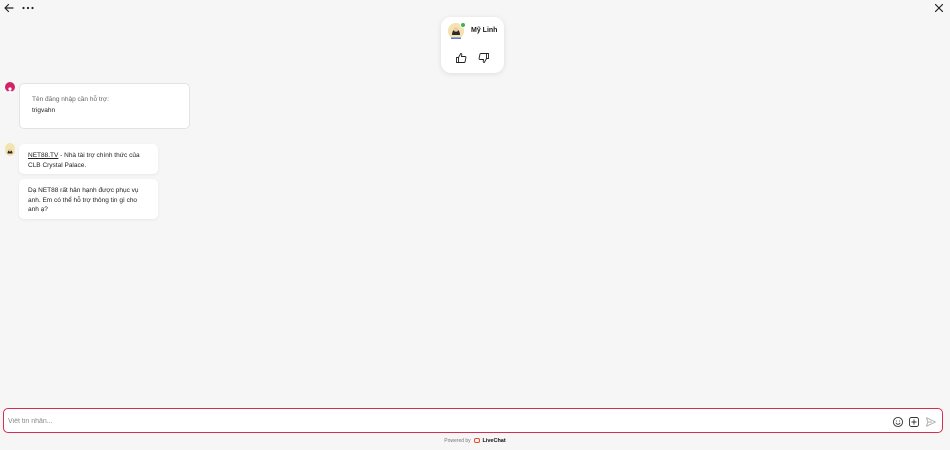 This screenshot has height=450, width=950. I want to click on user-icon, so click(10, 90).